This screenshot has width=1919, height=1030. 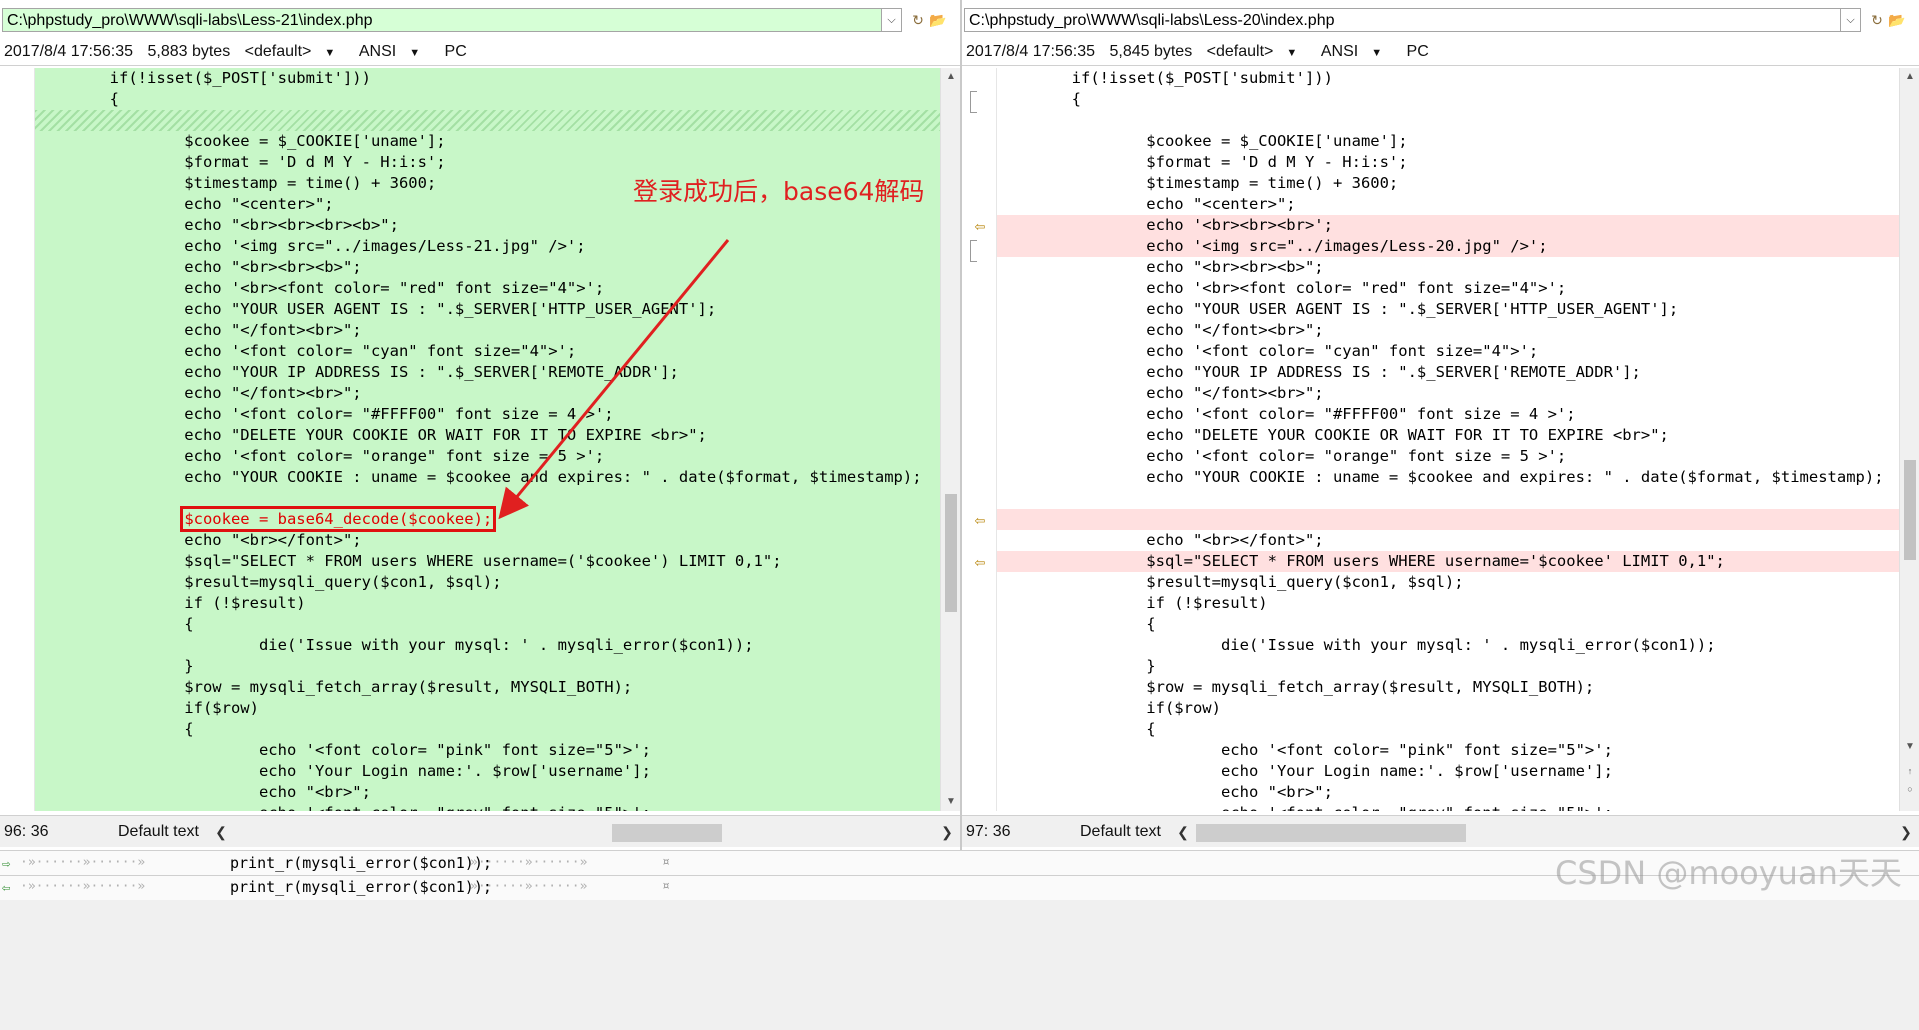 What do you see at coordinates (1909, 771) in the screenshot?
I see `nav-up-icon: ↑` at bounding box center [1909, 771].